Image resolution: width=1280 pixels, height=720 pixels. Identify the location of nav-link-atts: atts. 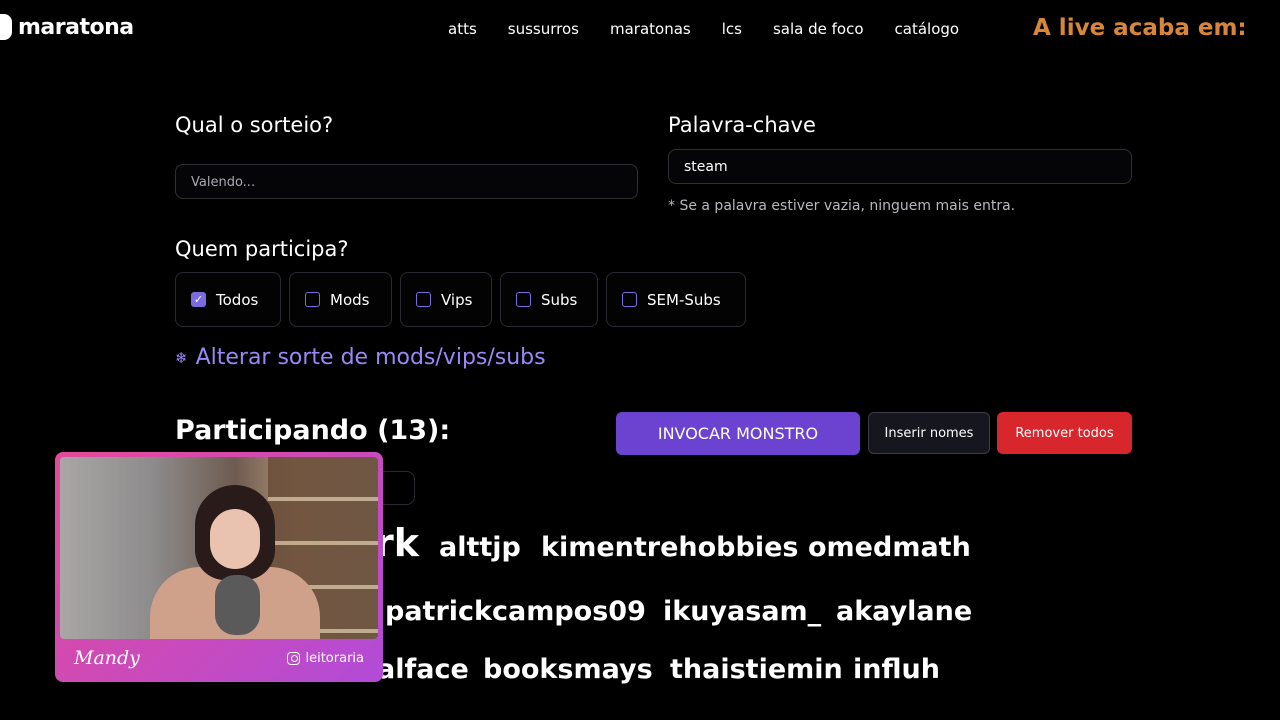
(462, 29).